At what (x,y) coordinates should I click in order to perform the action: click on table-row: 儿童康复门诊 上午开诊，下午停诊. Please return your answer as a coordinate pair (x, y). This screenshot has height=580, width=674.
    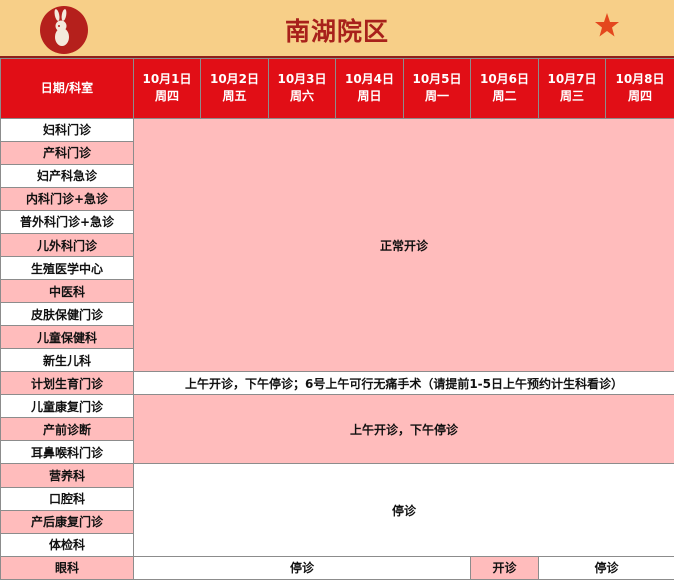
    Looking at the image, I should click on (337, 429).